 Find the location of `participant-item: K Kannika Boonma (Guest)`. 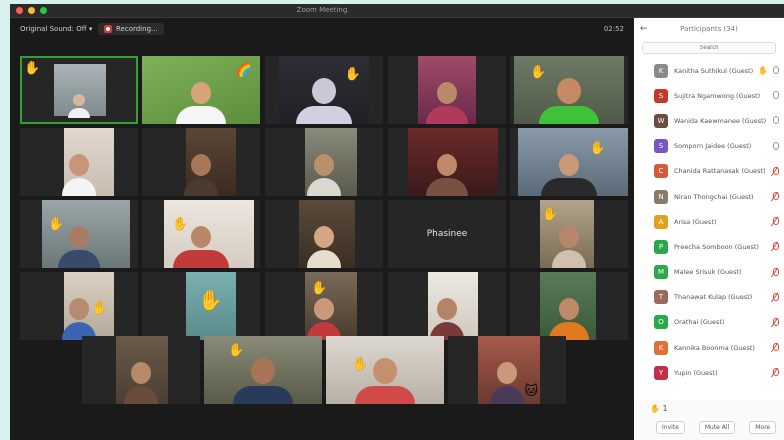

participant-item: K Kannika Boonma (Guest) is located at coordinates (709, 347).